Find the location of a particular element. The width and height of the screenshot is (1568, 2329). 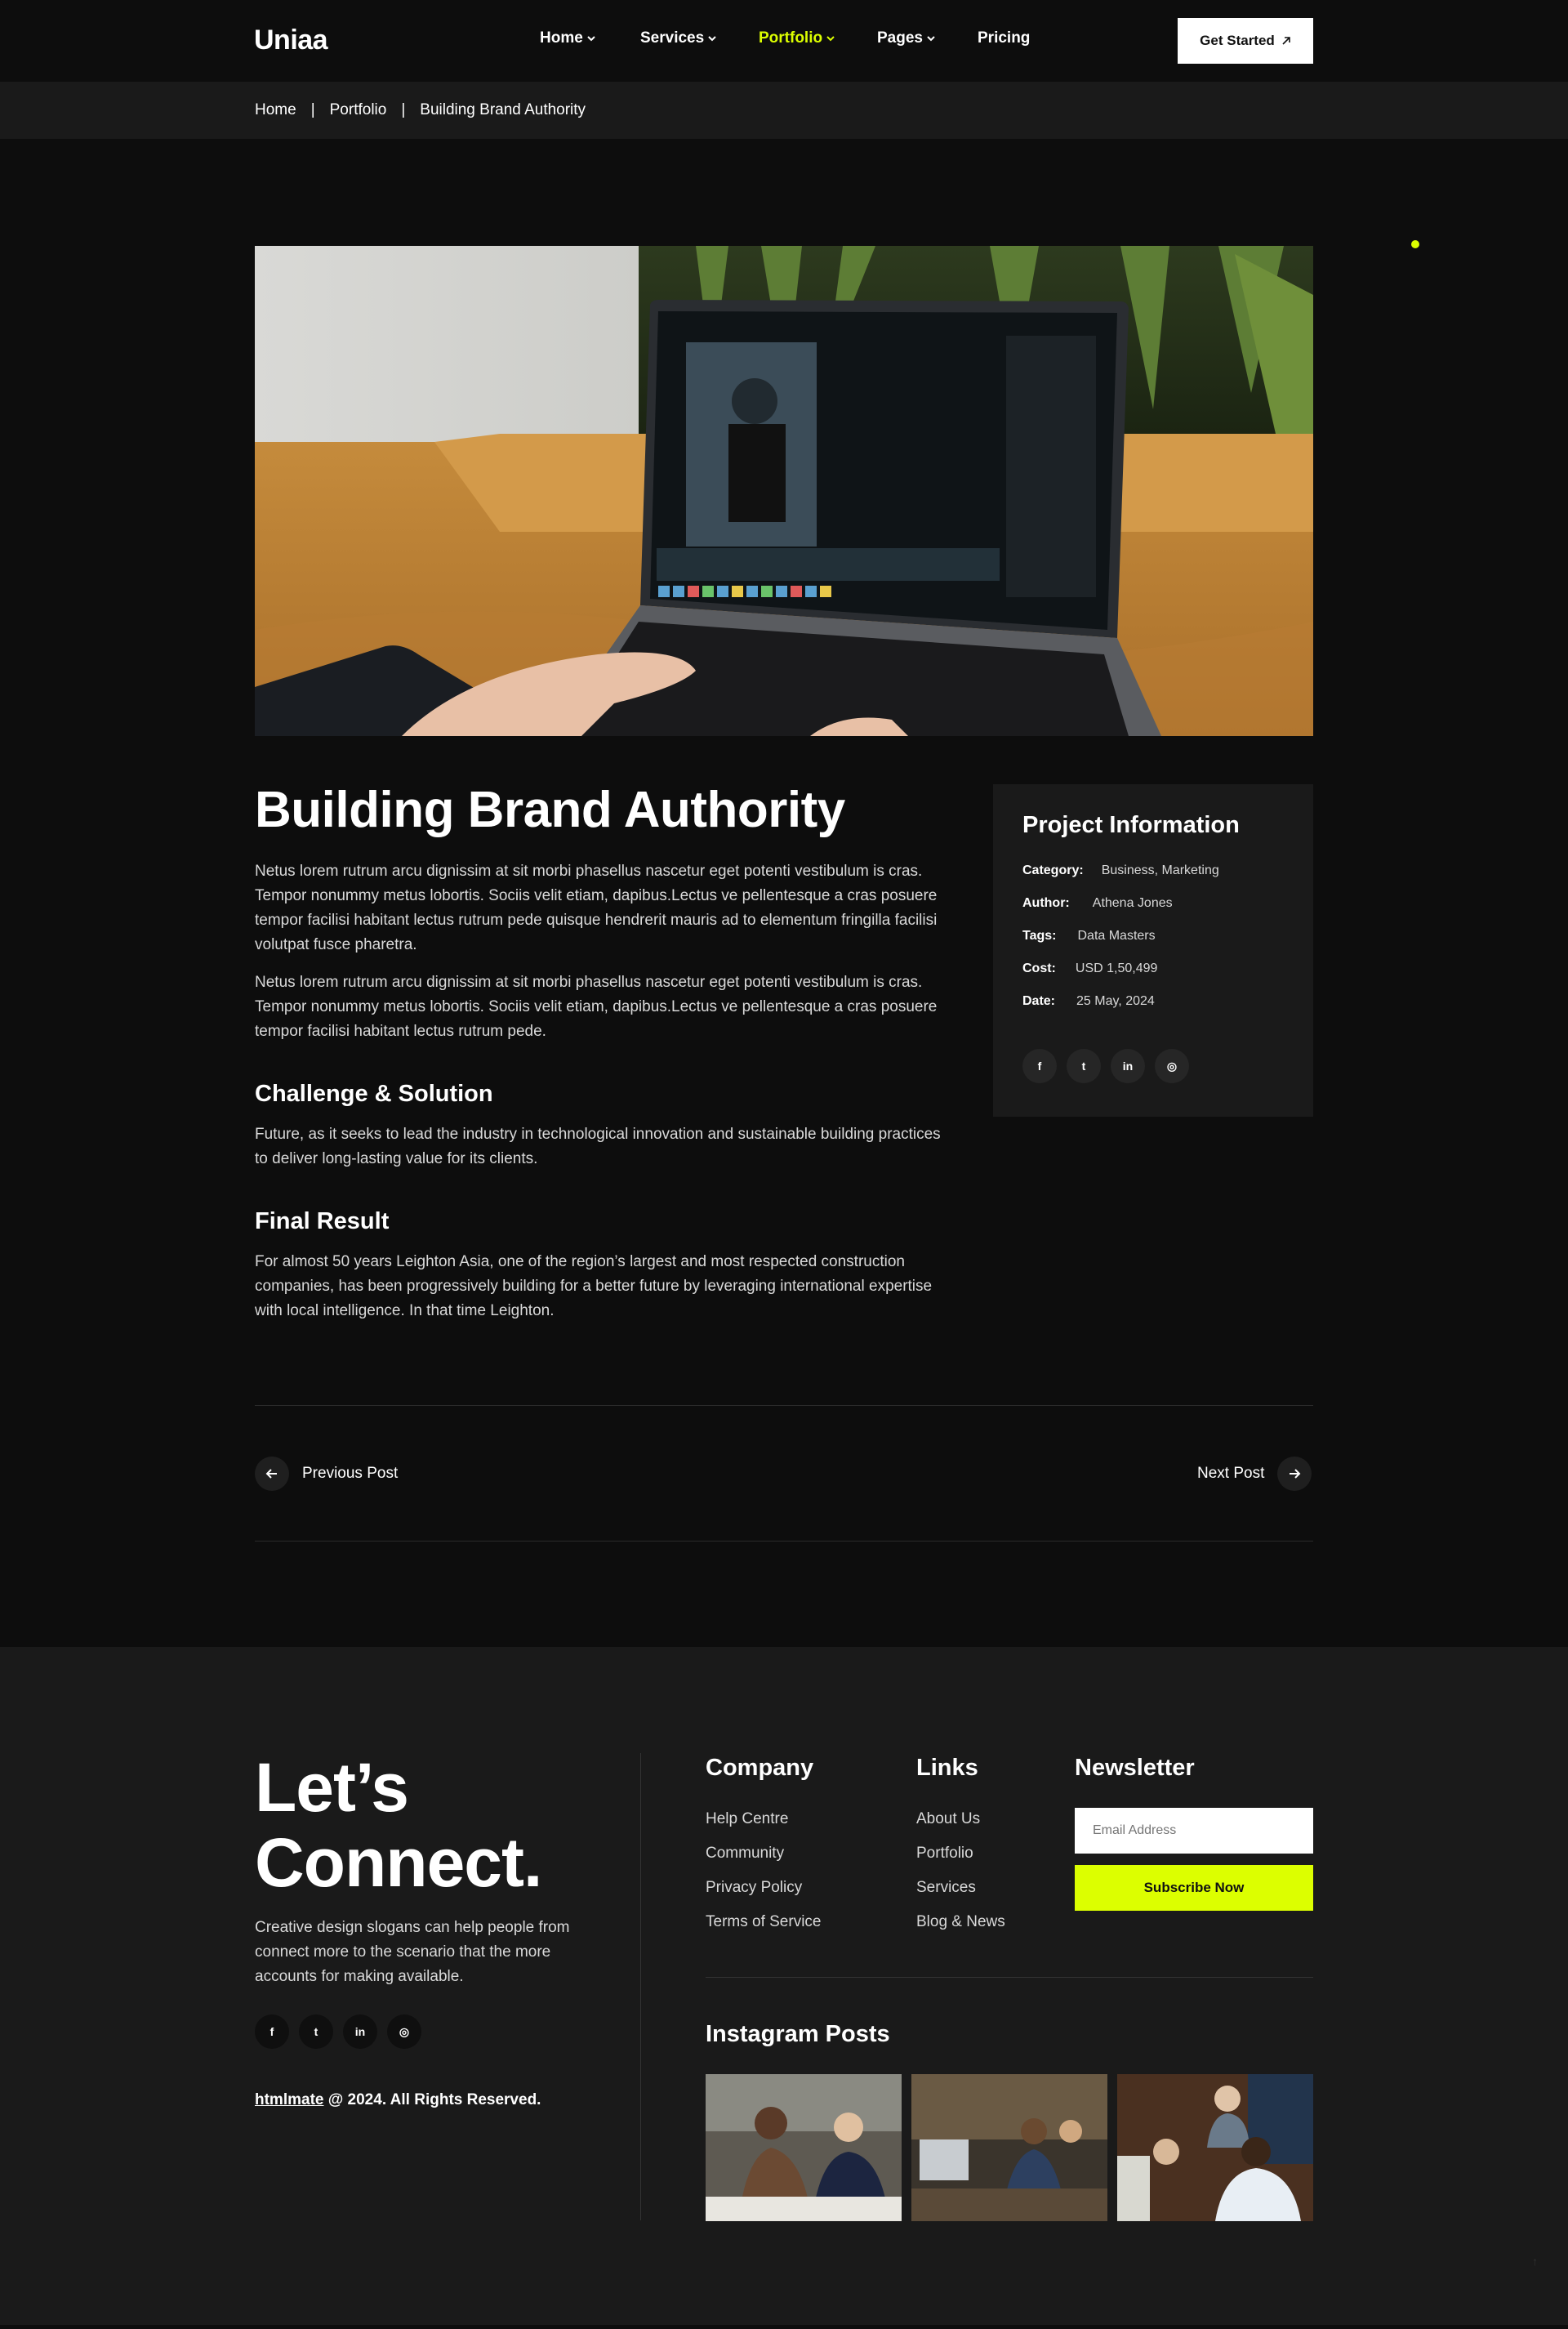

company-heading: Company is located at coordinates (760, 1768).